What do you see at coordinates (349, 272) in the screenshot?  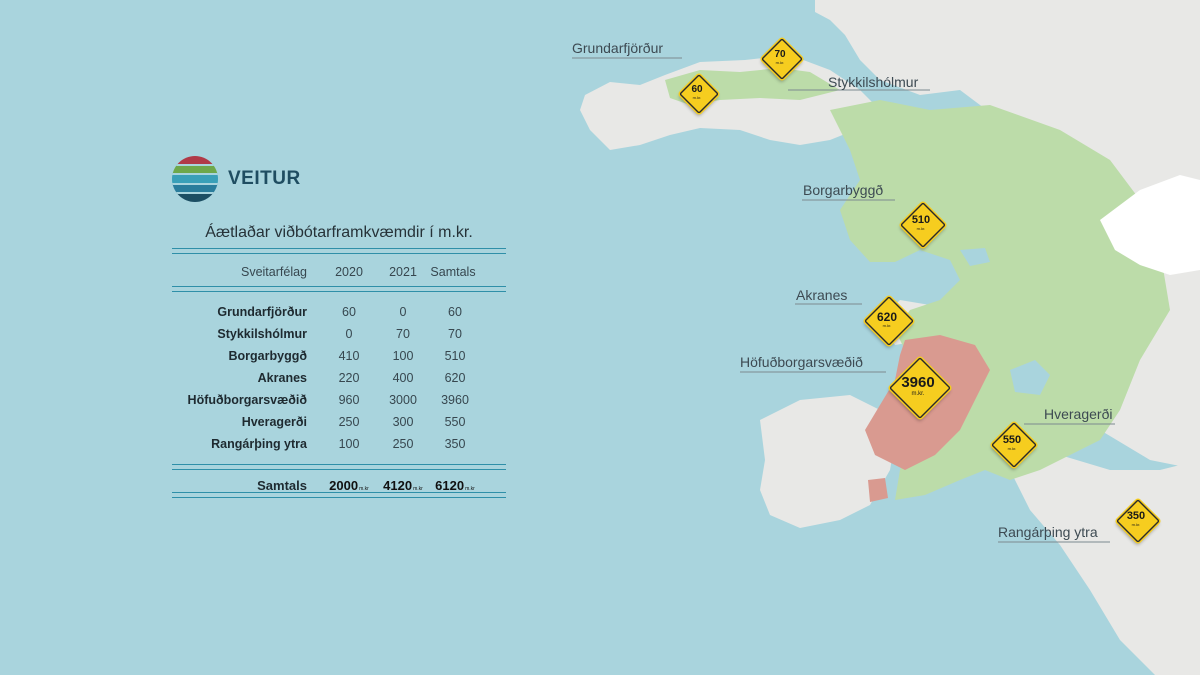 I see `header-2020: 2020` at bounding box center [349, 272].